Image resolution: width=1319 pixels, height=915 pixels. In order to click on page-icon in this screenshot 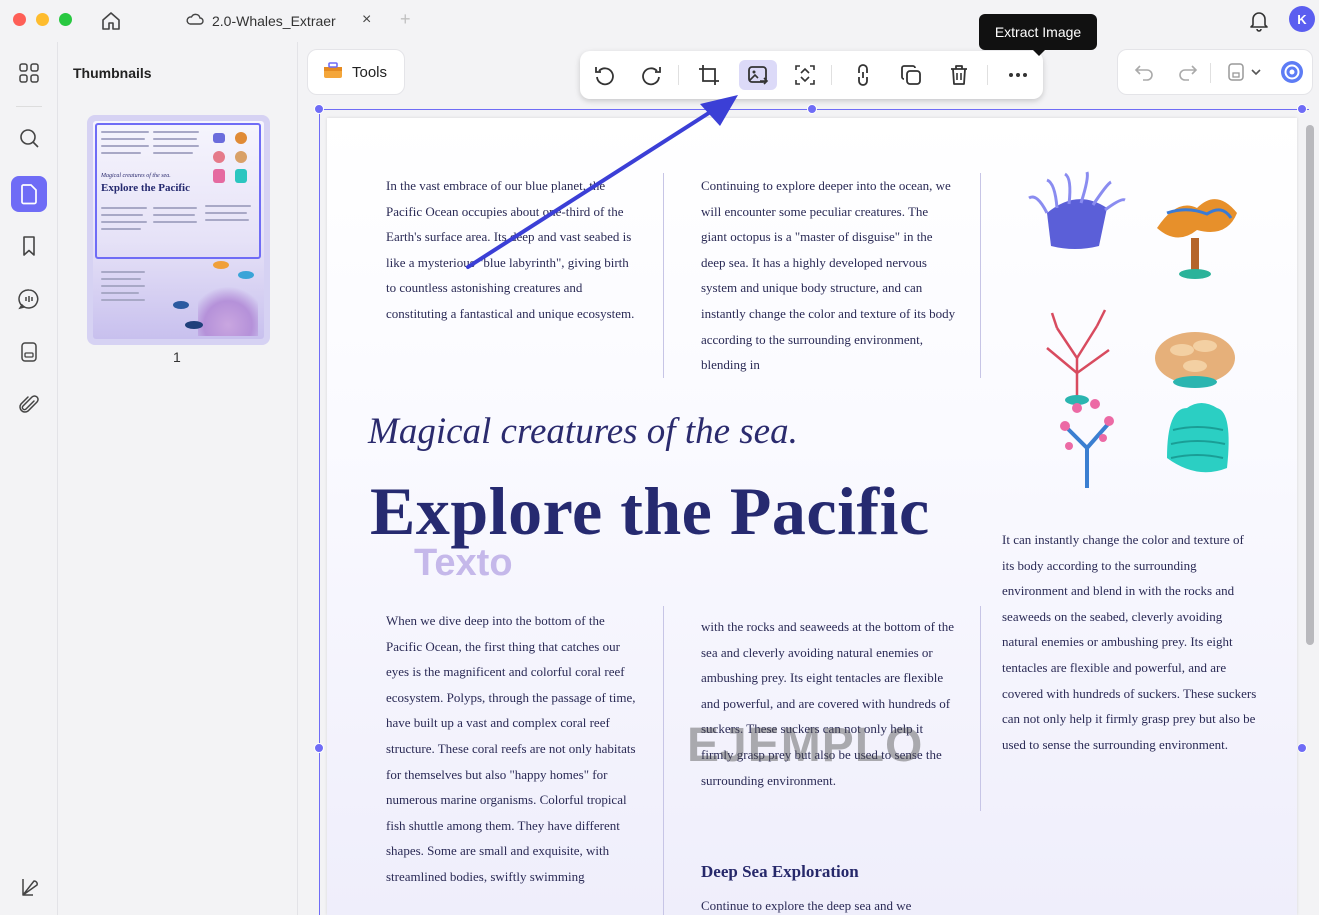, I will do `click(29, 194)`.